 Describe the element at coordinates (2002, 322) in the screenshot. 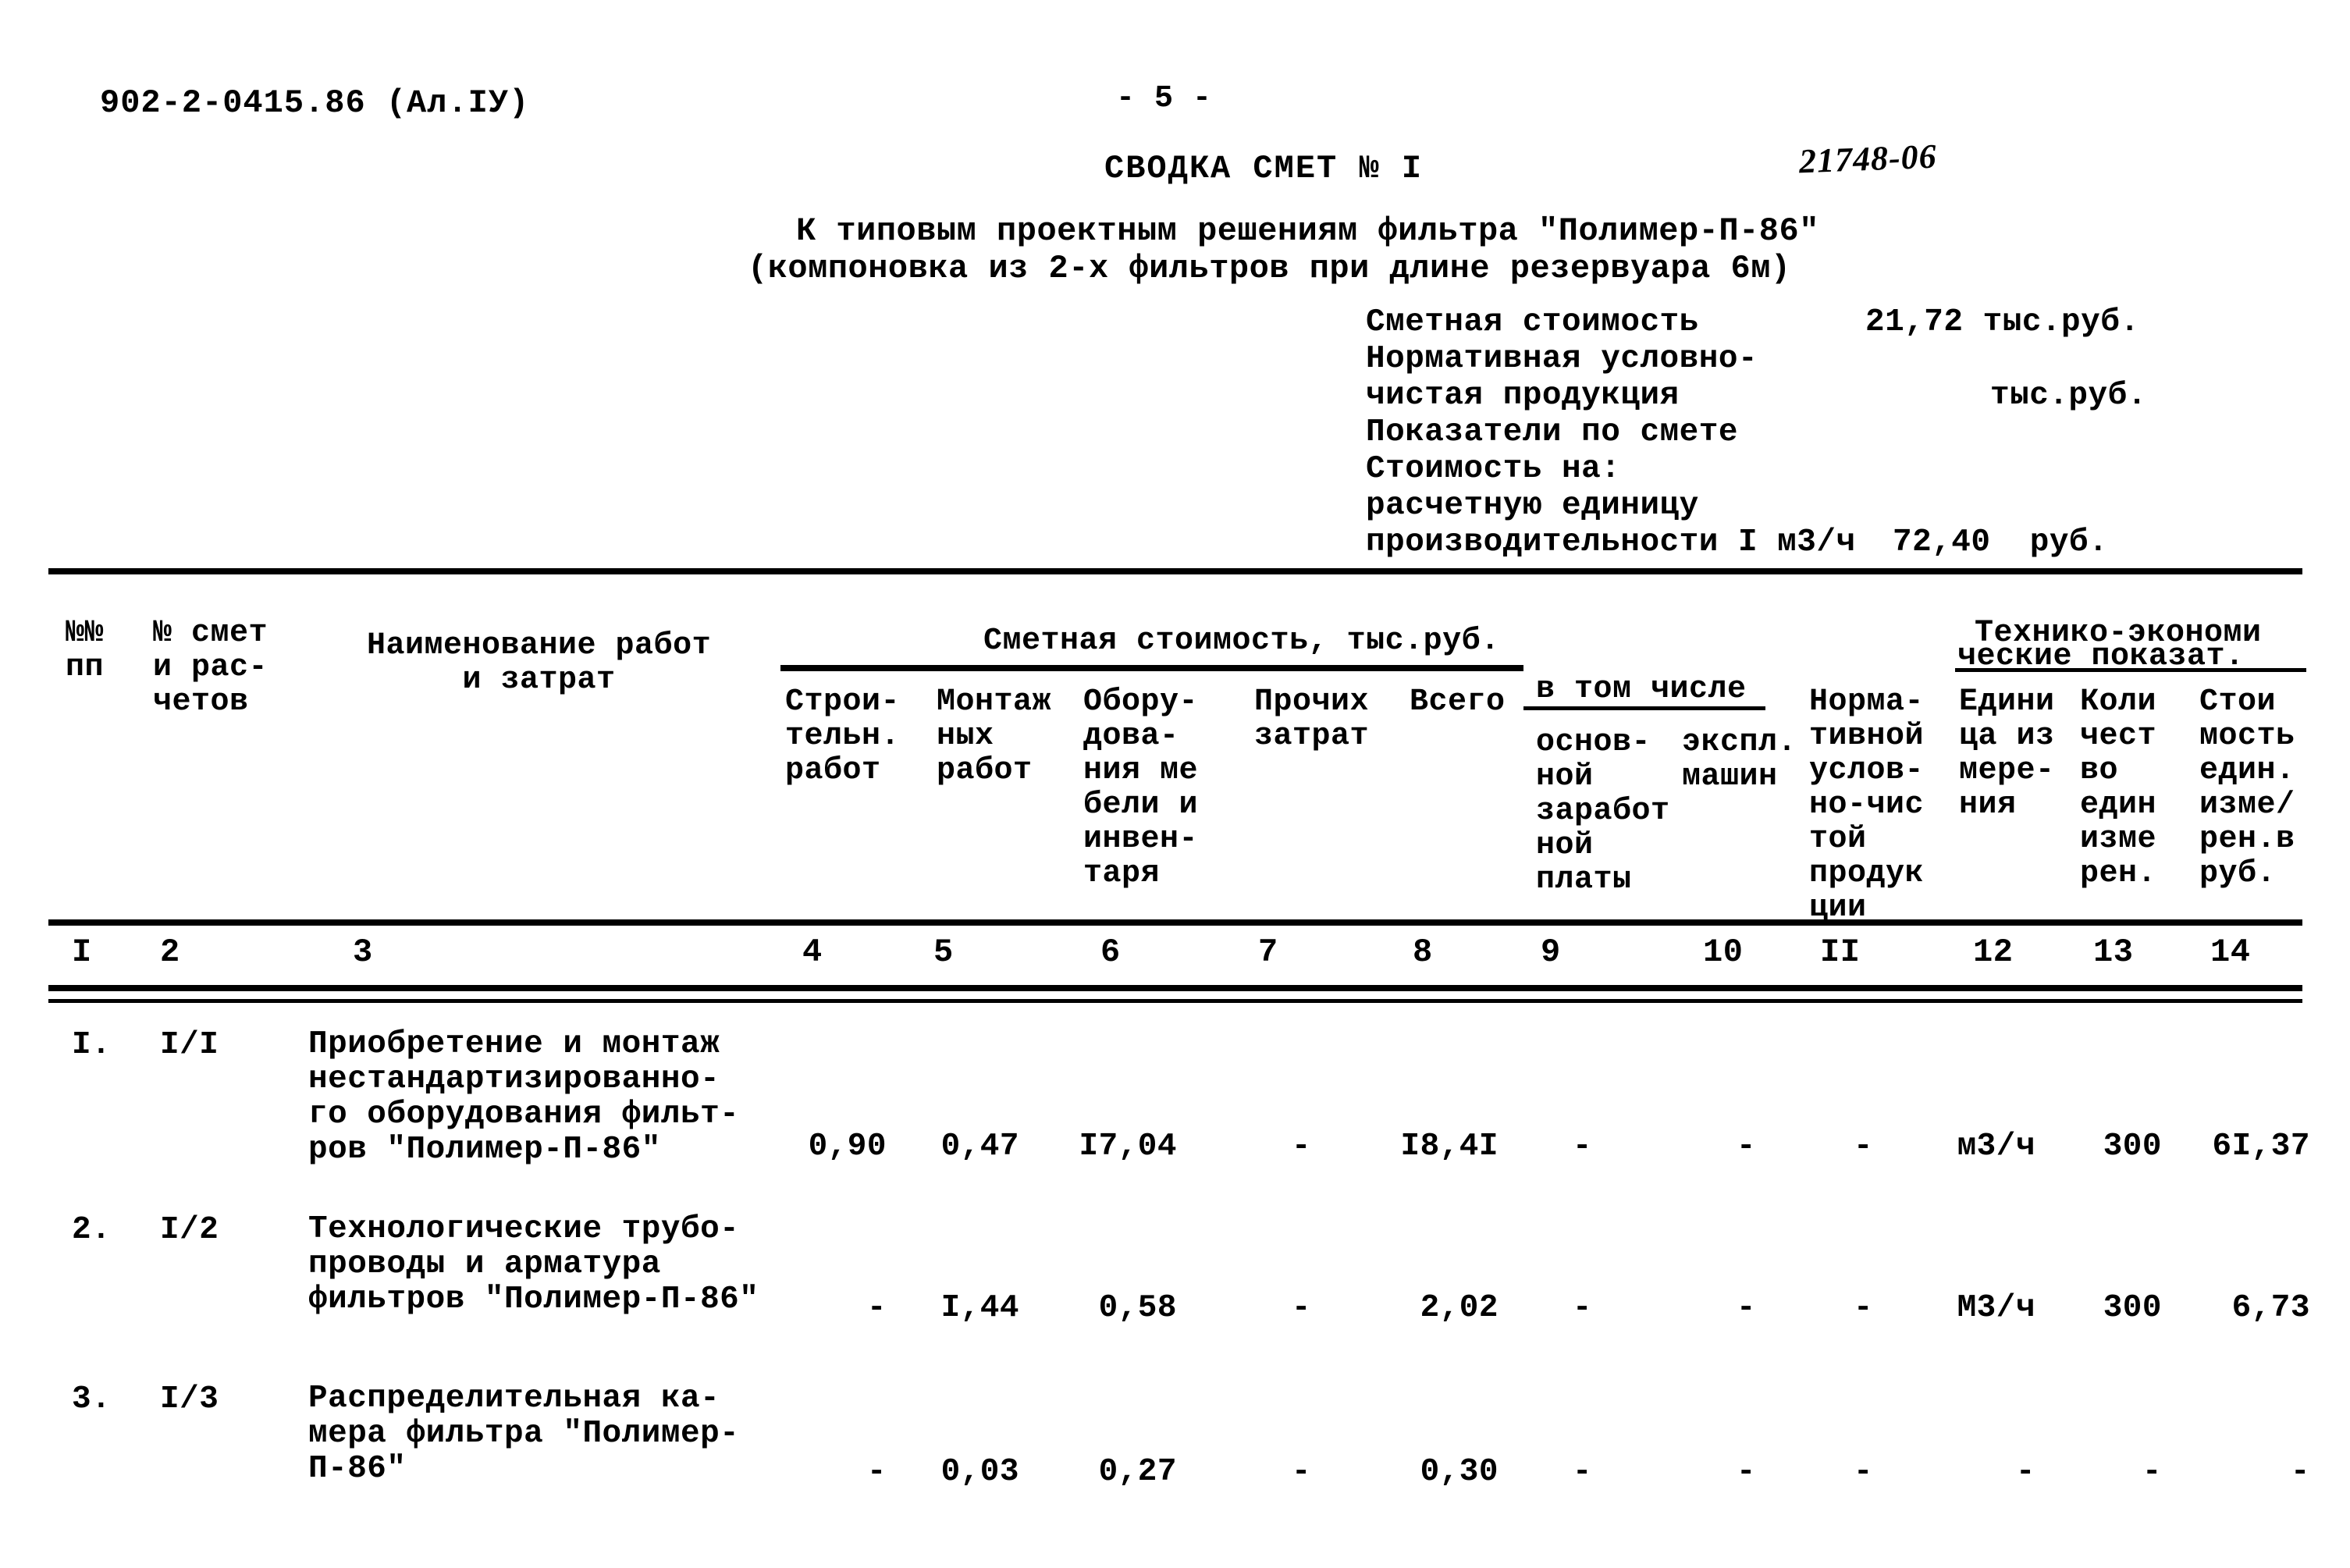

I see `summary-value: 21,72 тыс.руб.` at that location.